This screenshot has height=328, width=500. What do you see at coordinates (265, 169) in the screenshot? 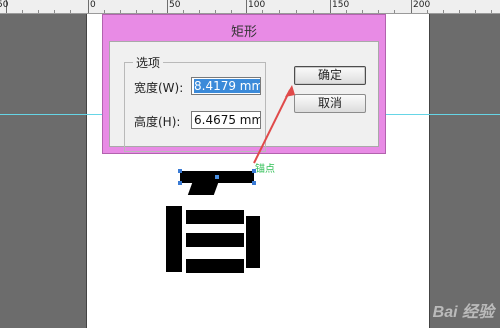
I see `anchor-point-label: 锚点` at bounding box center [265, 169].